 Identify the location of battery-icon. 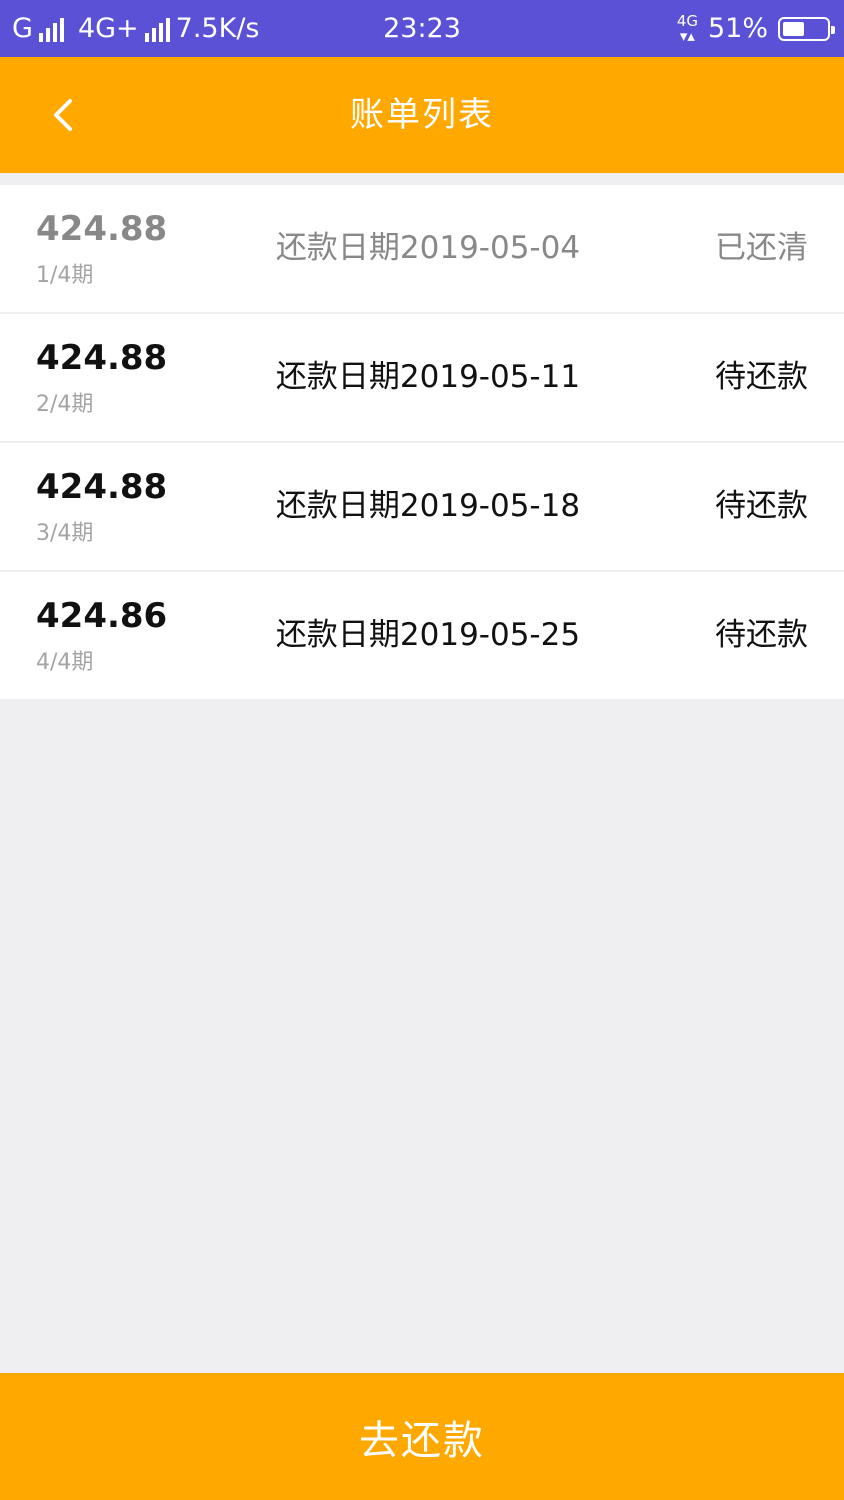
(806, 28).